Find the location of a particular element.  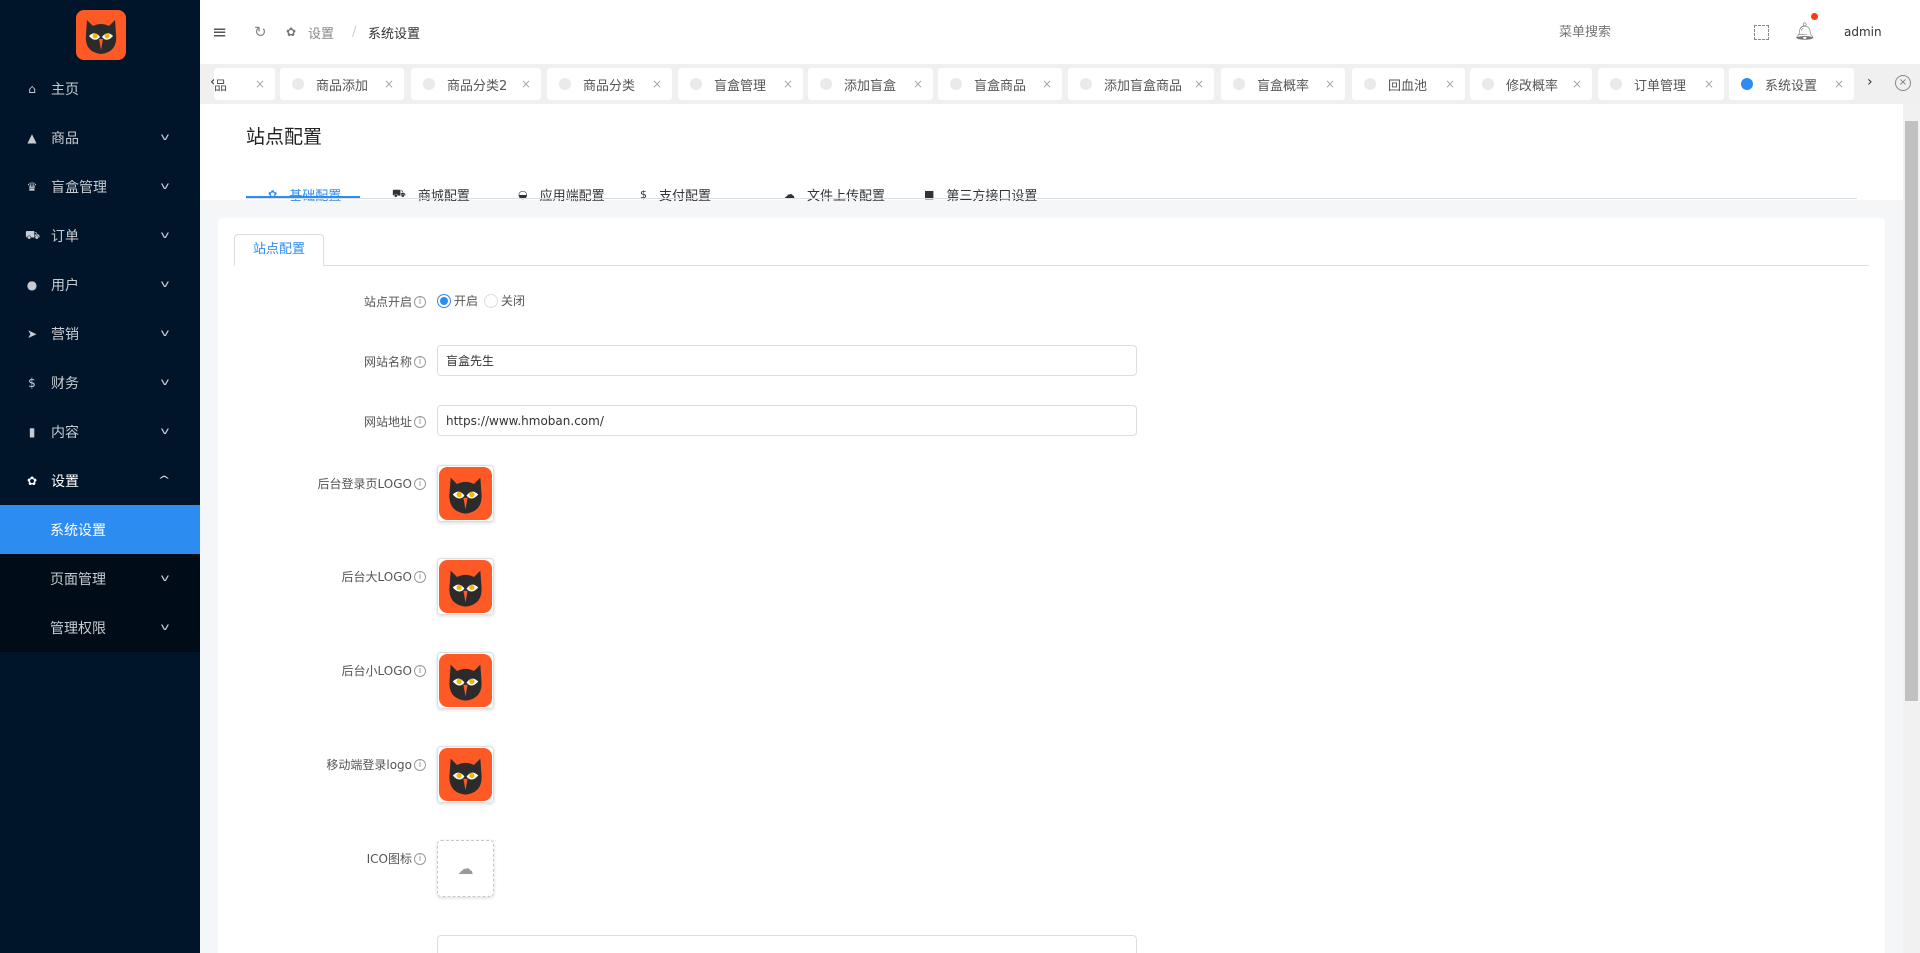

sidebar-subitem-admin-permissions: 管理权限 v is located at coordinates (100, 627).